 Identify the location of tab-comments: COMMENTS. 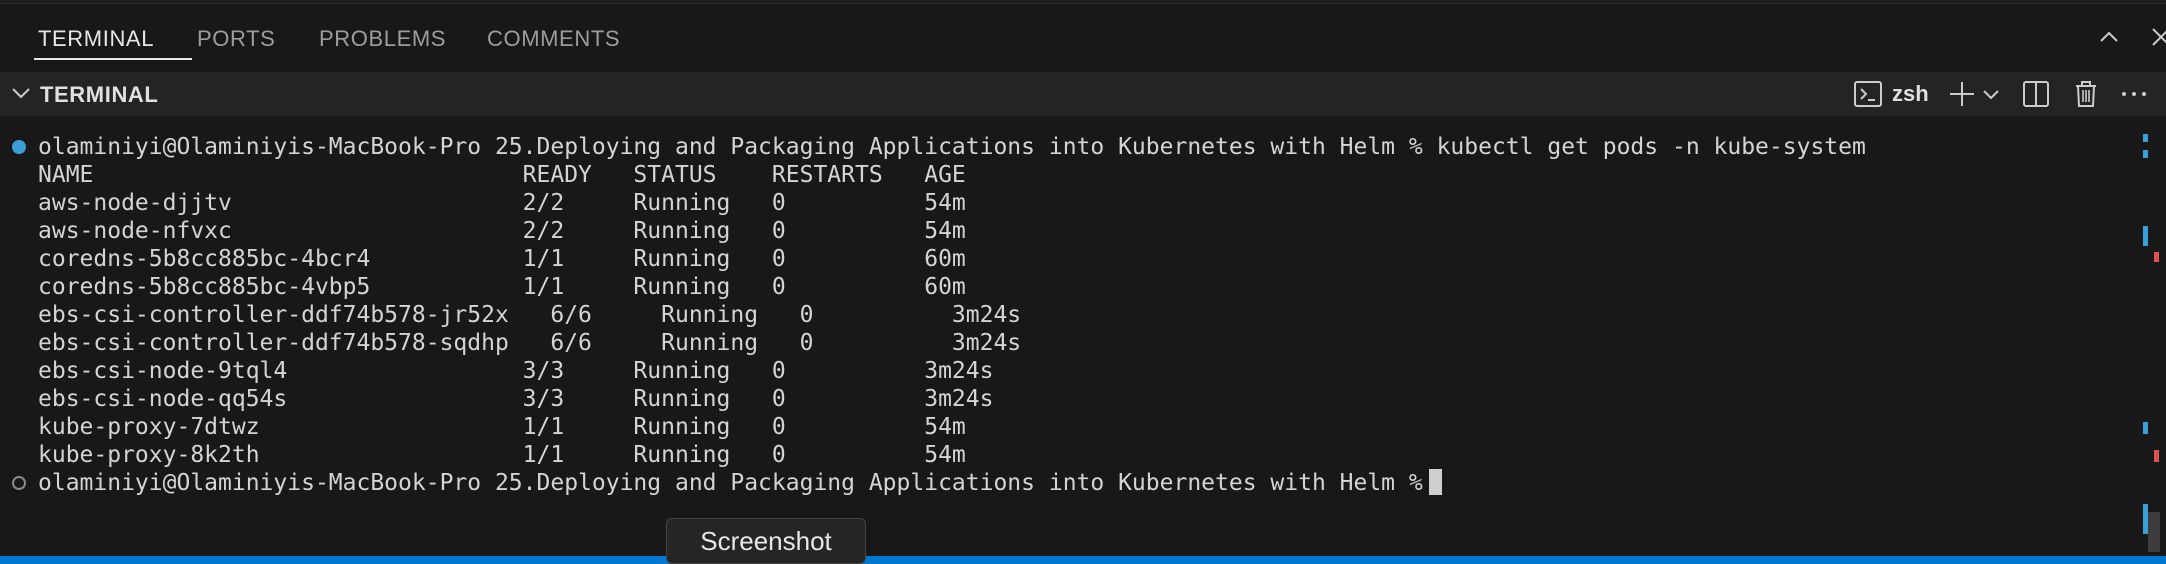
(553, 39).